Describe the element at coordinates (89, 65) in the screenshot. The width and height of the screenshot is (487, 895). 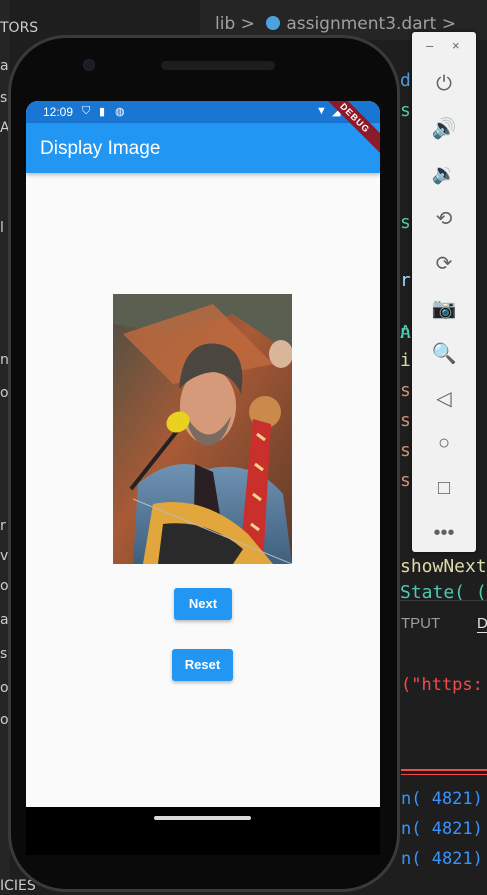
I see `front-camera` at that location.